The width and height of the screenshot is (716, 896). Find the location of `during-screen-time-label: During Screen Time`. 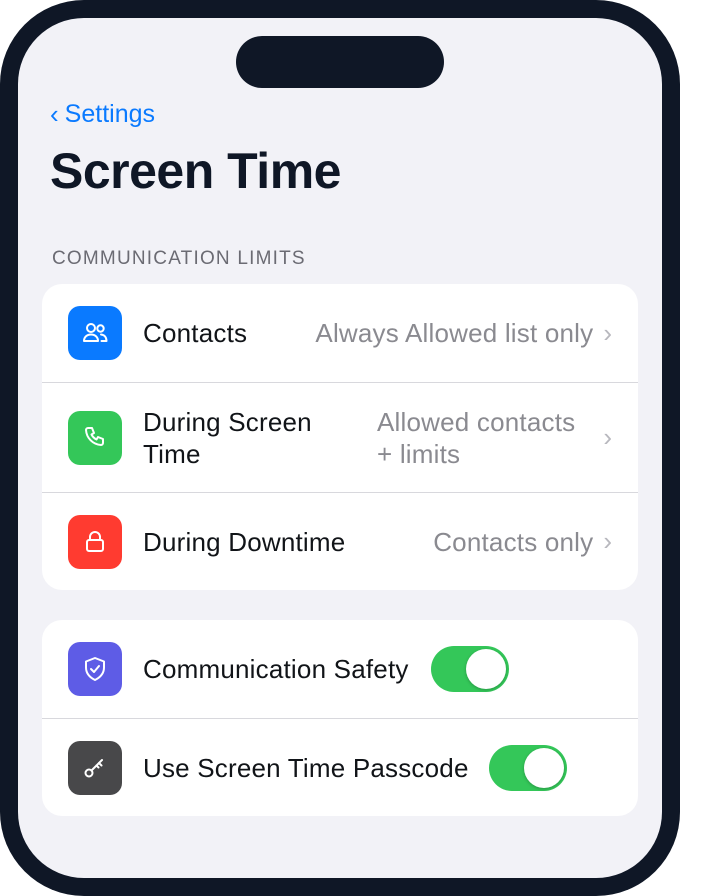

during-screen-time-label: During Screen Time is located at coordinates (227, 438).